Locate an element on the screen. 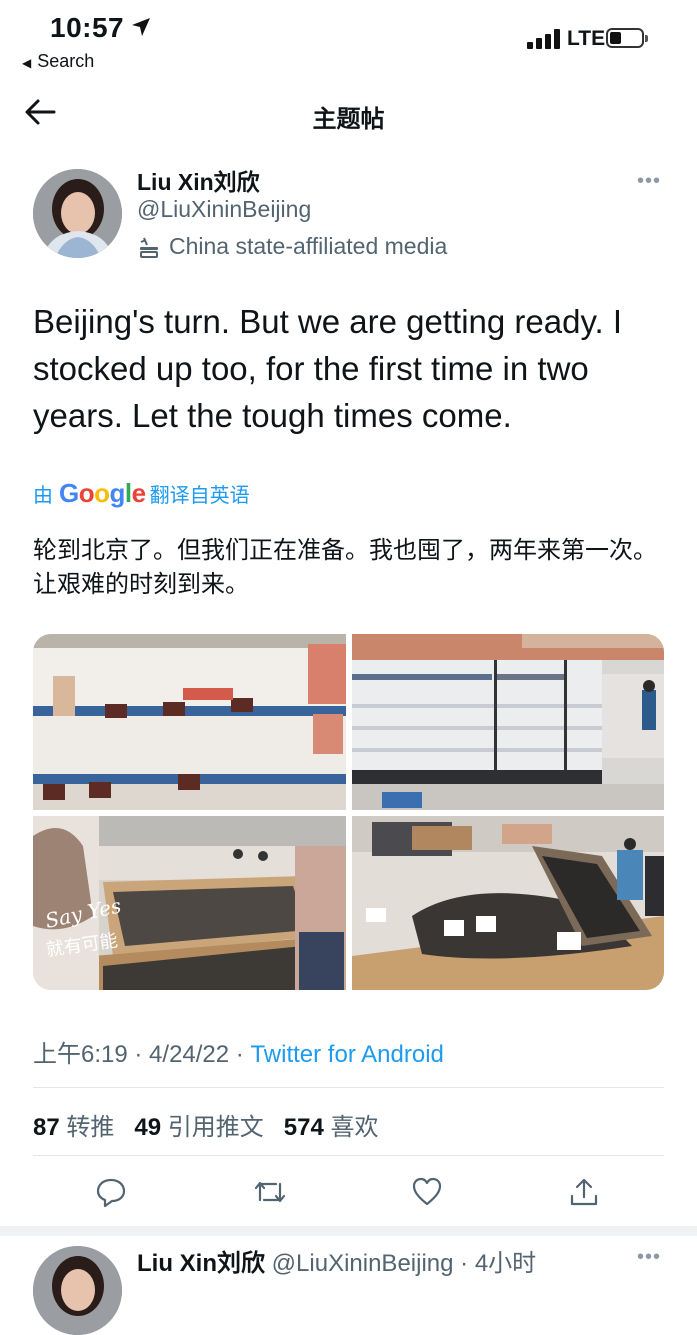 The image size is (697, 1335). quote-stat: 49 引用推文 is located at coordinates (198, 1127).